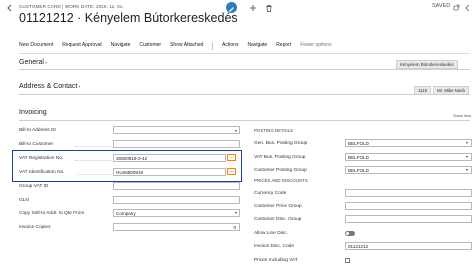 The image size is (474, 267). What do you see at coordinates (408, 143) in the screenshot?
I see `gen-bus-posting-group-field: BELFOLD` at bounding box center [408, 143].